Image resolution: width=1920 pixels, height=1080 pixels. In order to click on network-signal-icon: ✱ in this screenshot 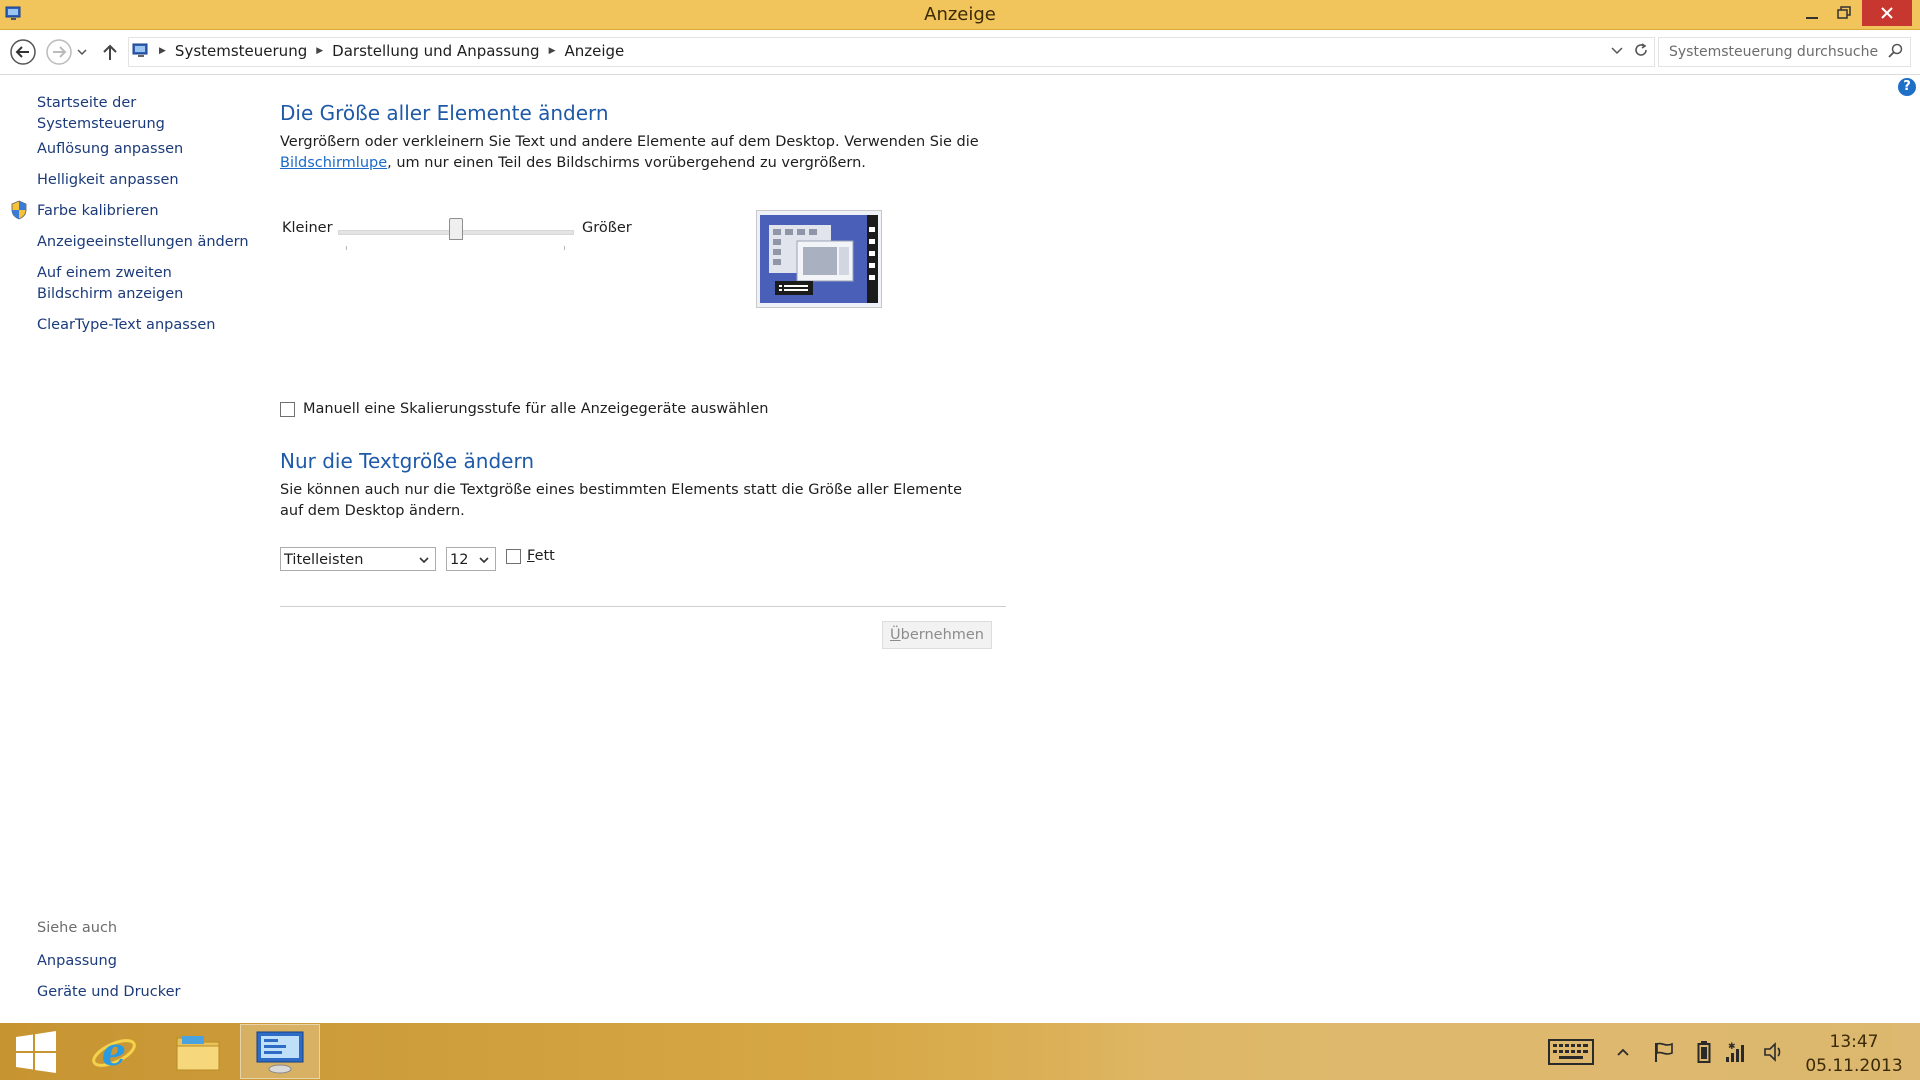, I will do `click(1735, 1052)`.